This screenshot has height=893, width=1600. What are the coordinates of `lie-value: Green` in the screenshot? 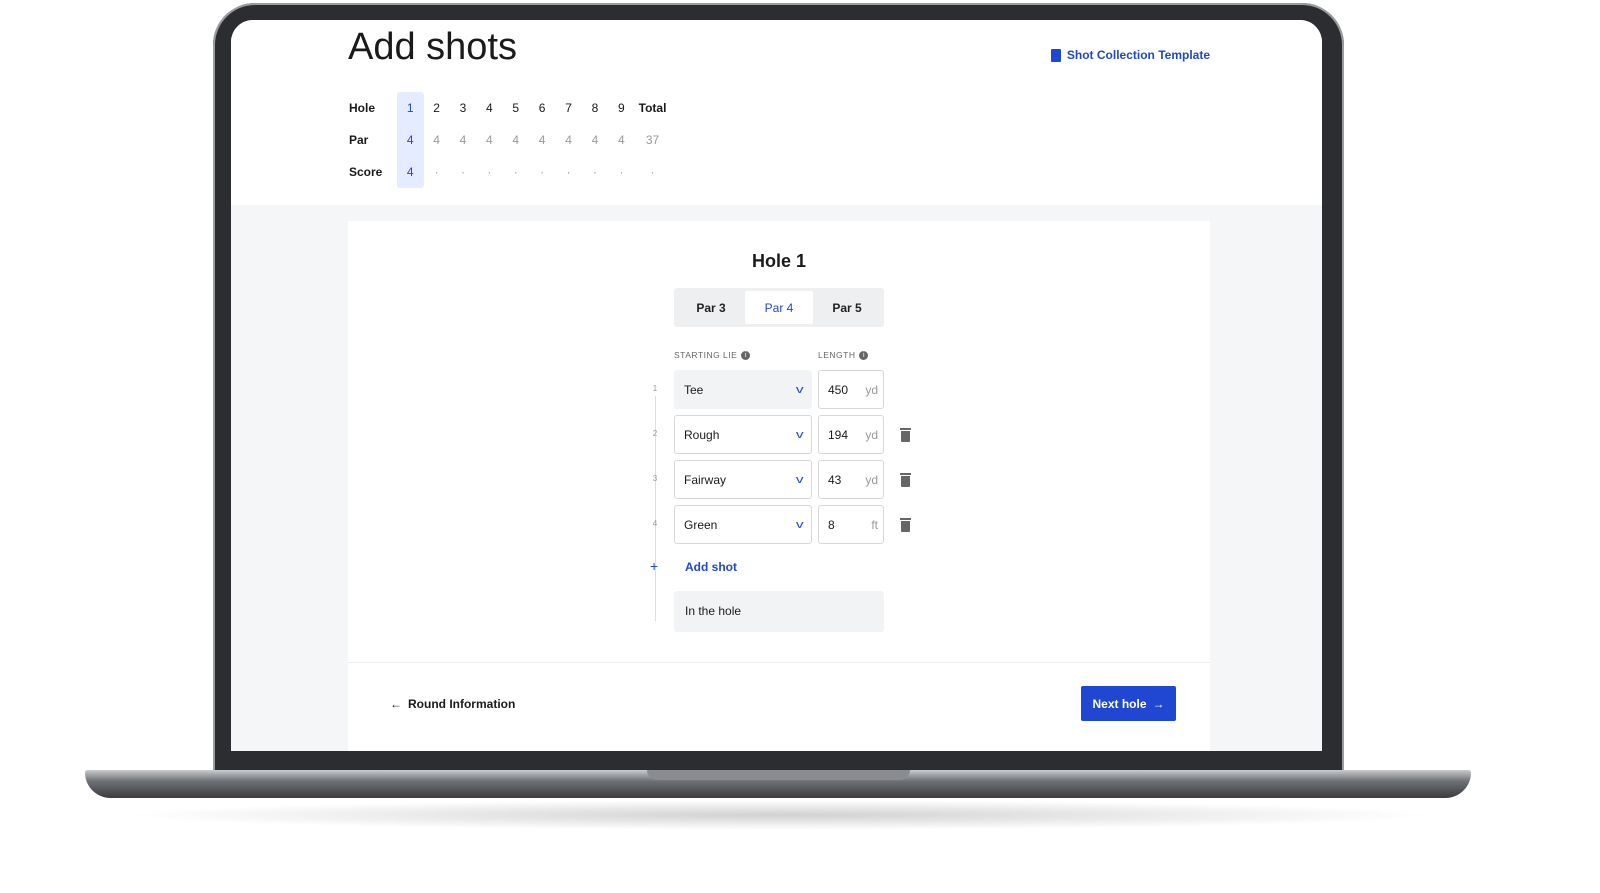 It's located at (701, 524).